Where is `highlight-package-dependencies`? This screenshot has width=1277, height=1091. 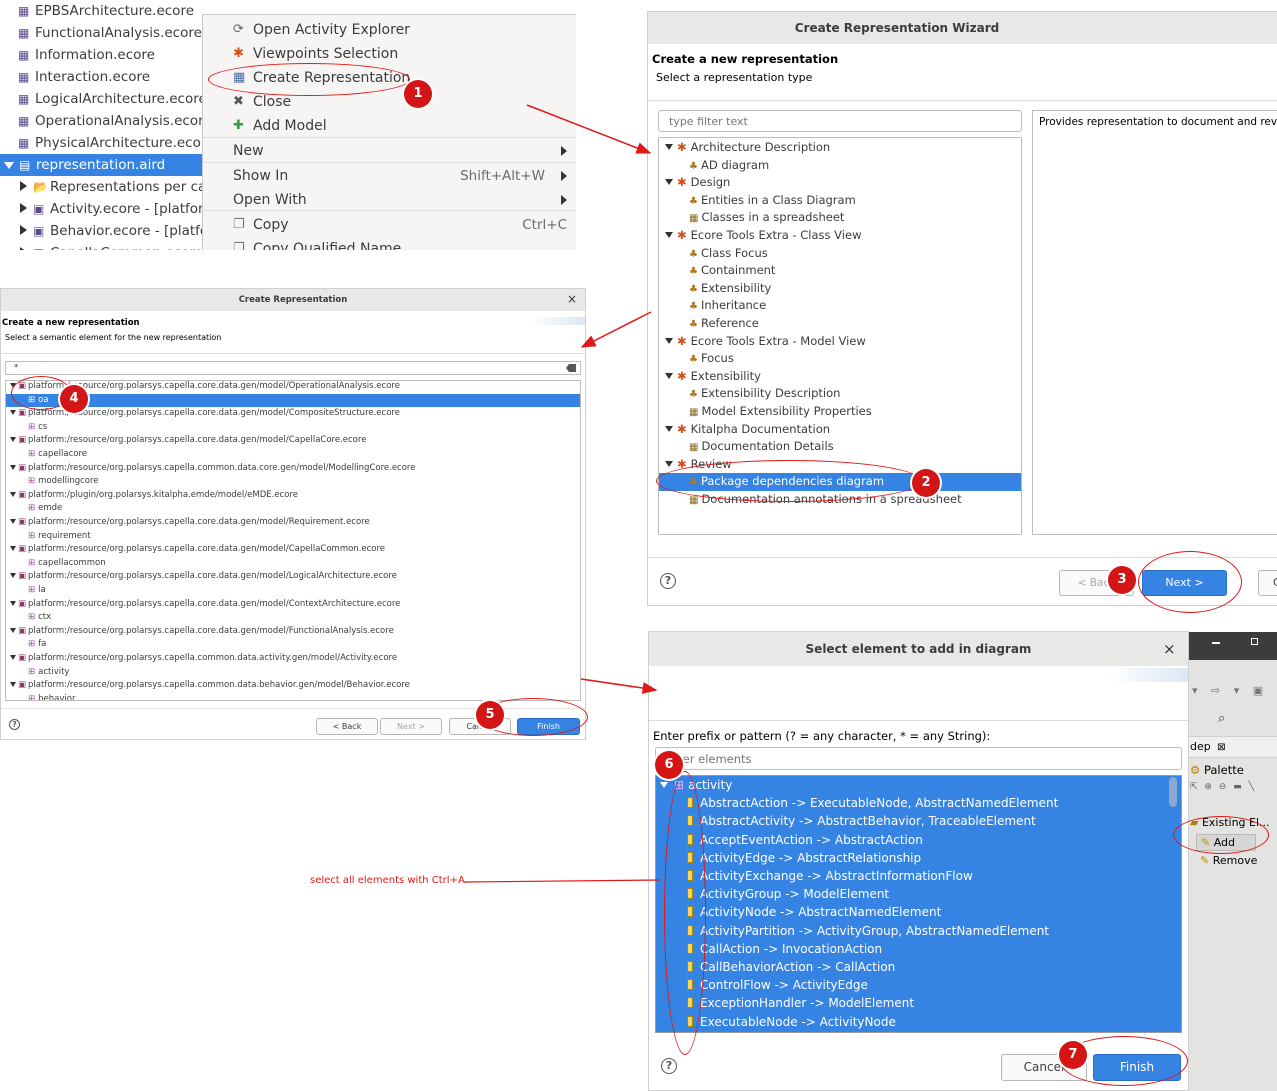
highlight-package-dependencies is located at coordinates (789, 481).